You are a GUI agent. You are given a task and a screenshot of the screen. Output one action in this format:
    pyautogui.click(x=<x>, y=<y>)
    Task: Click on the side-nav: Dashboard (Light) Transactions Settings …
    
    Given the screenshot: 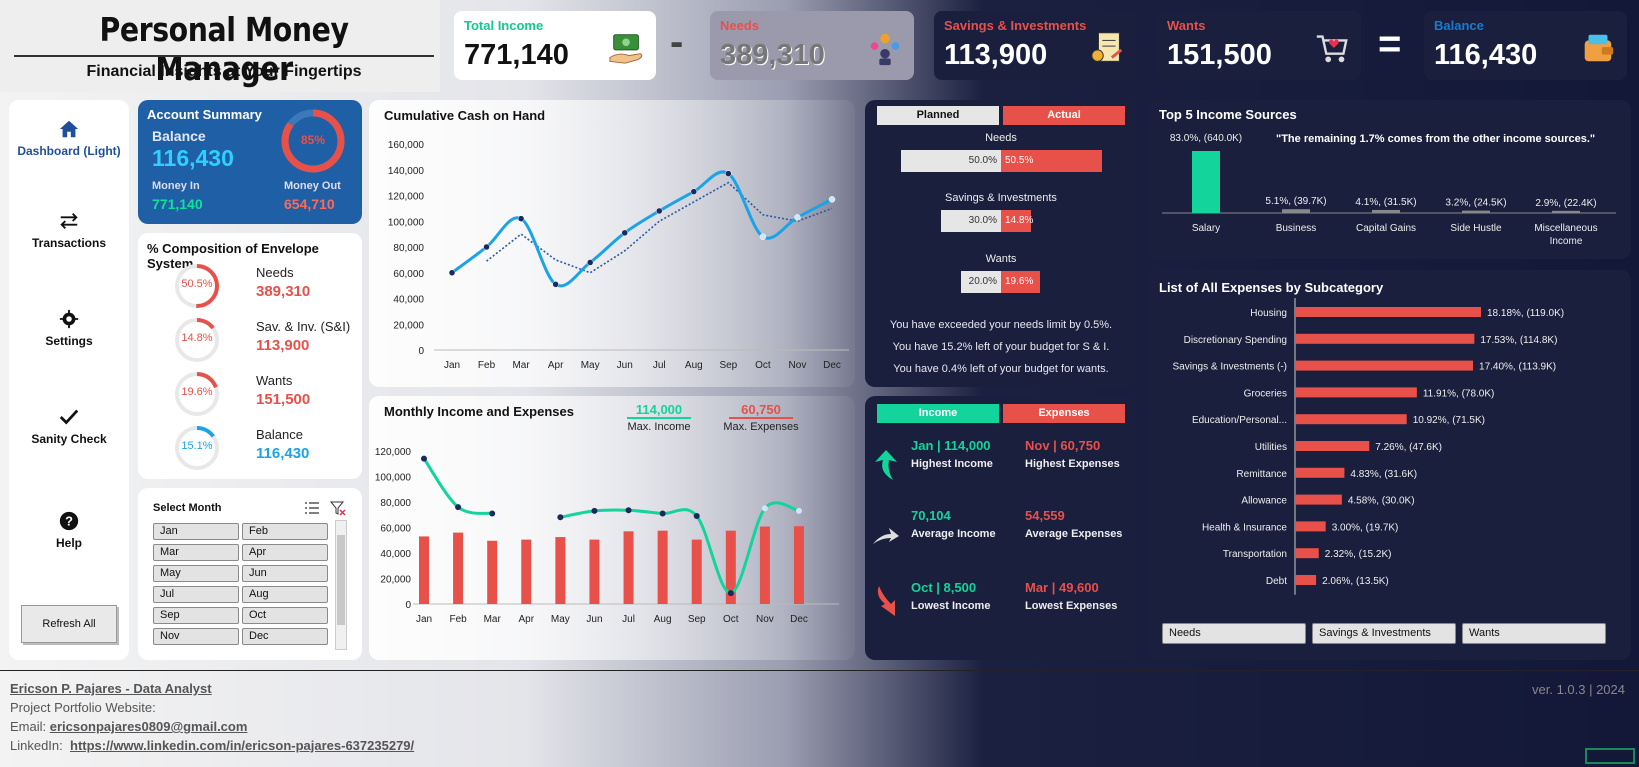 What is the action you would take?
    pyautogui.click(x=69, y=380)
    